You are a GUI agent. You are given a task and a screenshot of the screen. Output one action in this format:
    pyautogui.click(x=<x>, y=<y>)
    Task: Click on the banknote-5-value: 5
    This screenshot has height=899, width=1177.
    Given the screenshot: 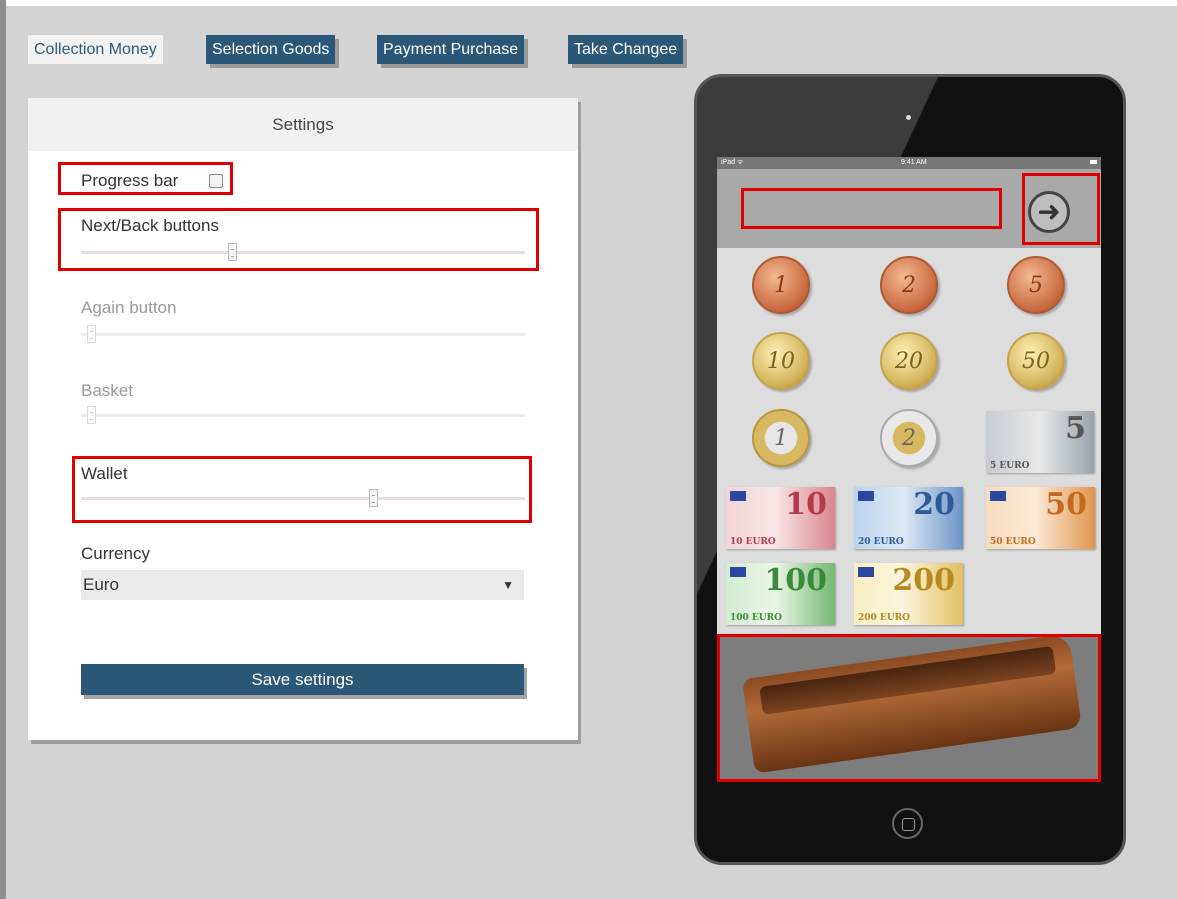 What is the action you would take?
    pyautogui.click(x=1075, y=428)
    